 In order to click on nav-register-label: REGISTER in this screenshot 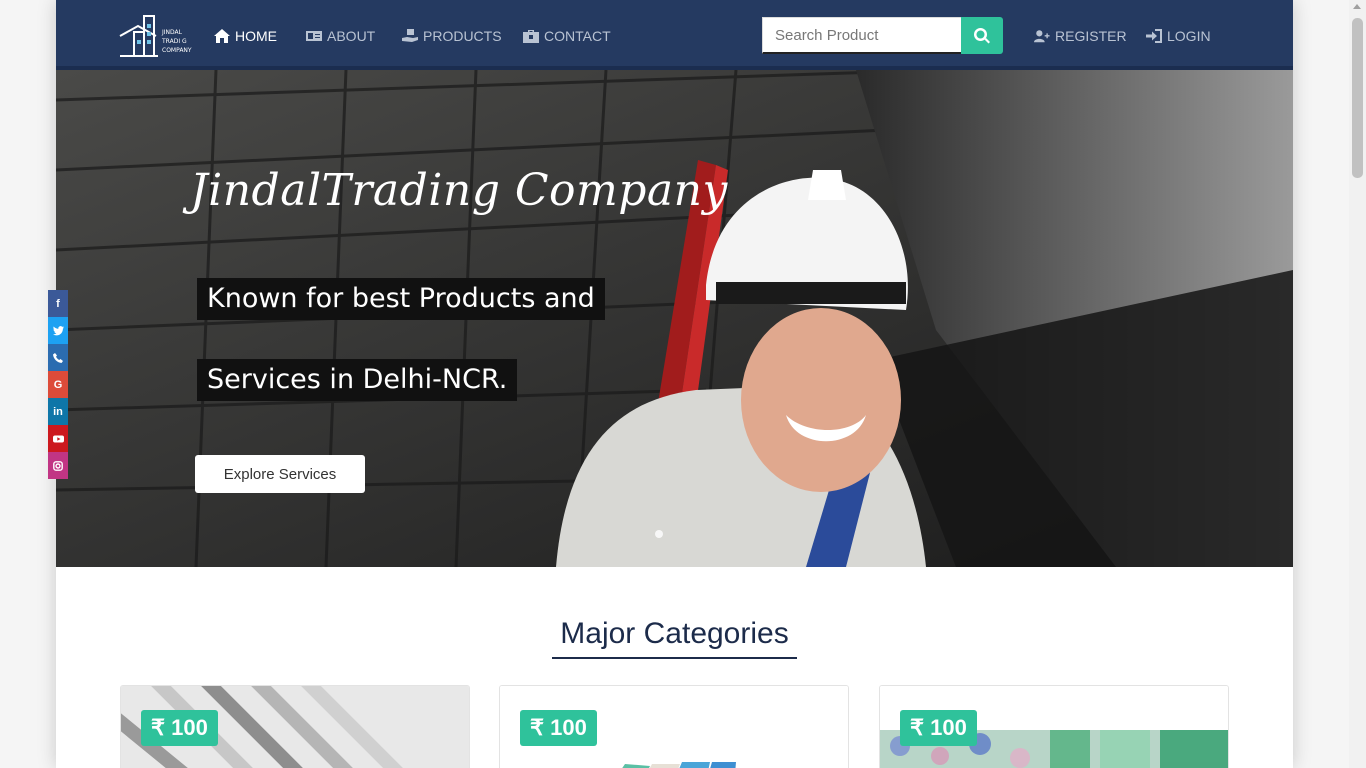, I will do `click(1091, 36)`.